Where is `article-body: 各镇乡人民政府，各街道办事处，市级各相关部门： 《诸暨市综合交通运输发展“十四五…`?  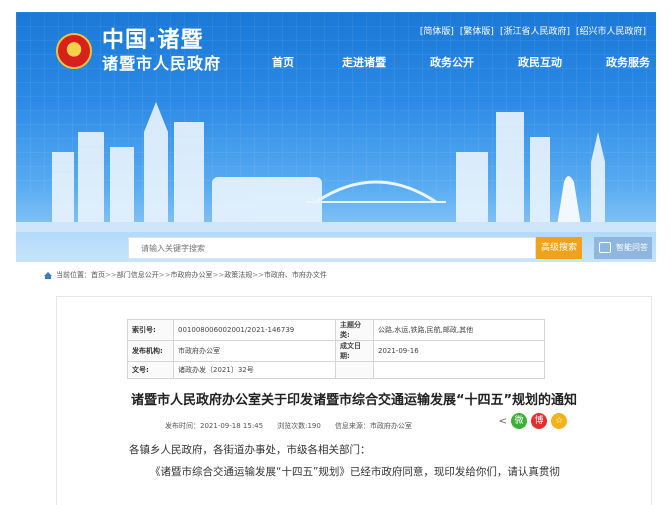 article-body: 各镇乡人民政府，各街道办事处，市级各相关部门： 《诸暨市综合交通运输发展“十四五… is located at coordinates (379, 461).